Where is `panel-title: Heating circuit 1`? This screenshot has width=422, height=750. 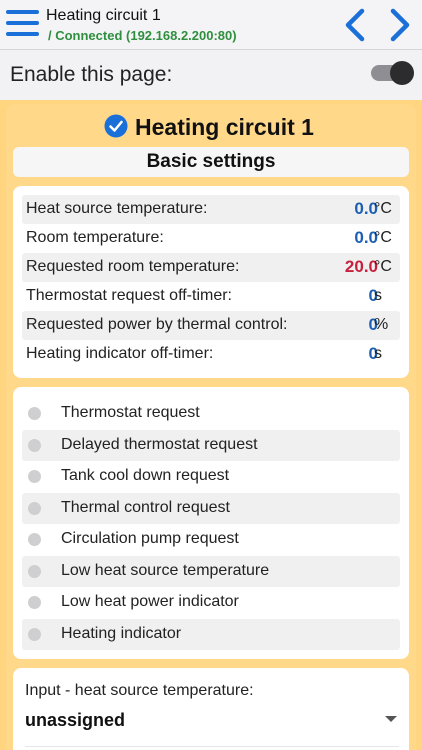
panel-title: Heating circuit 1 is located at coordinates (224, 127).